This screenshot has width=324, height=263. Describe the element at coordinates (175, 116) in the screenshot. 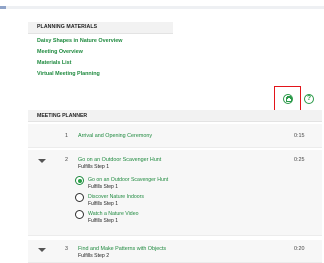

I see `meeting-planner-header: MEETING PLANNER` at that location.